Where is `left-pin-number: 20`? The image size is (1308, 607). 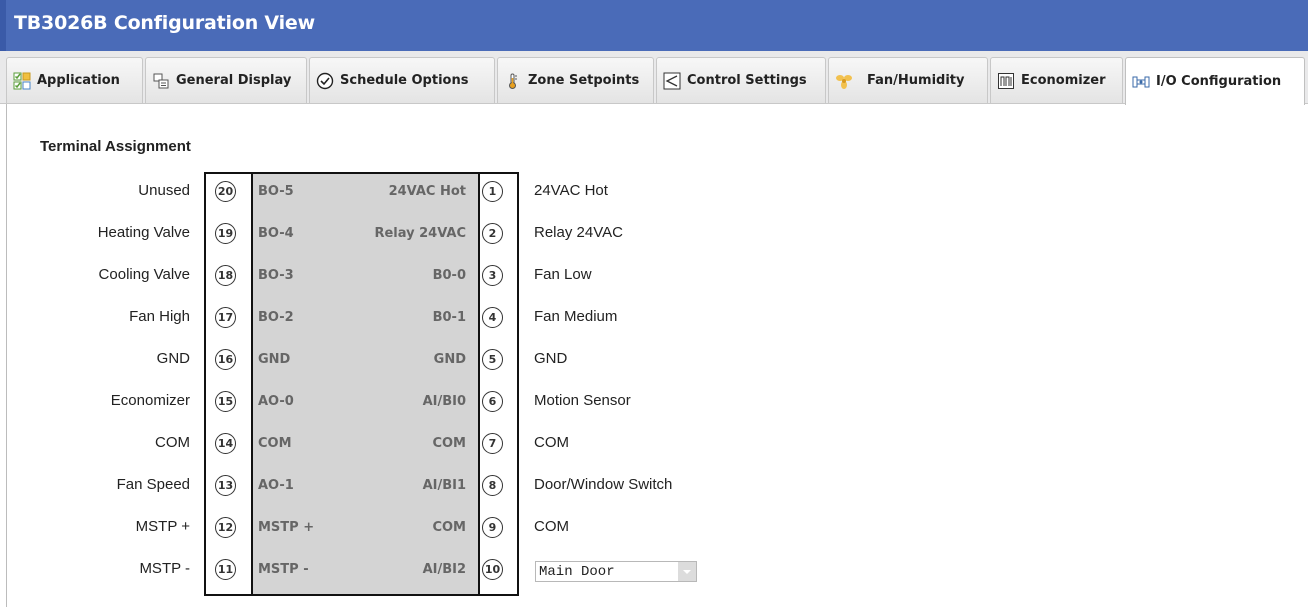
left-pin-number: 20 is located at coordinates (225, 191).